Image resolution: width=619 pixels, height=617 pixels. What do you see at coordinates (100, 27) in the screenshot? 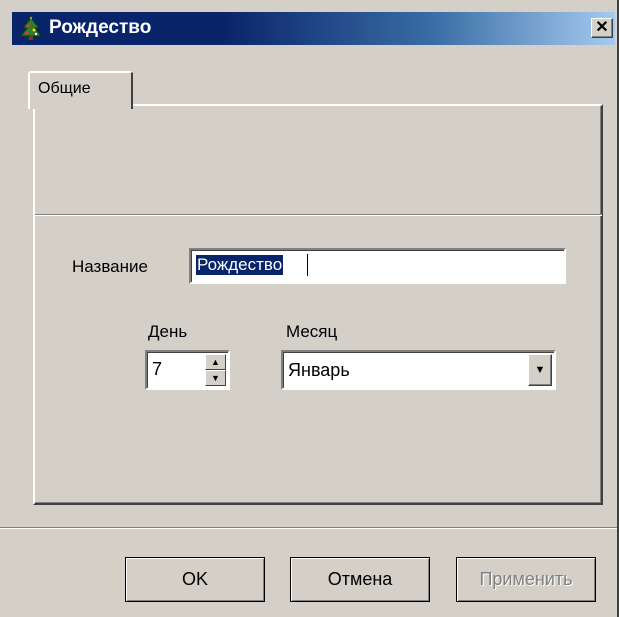
I see `window-title: Рождество` at bounding box center [100, 27].